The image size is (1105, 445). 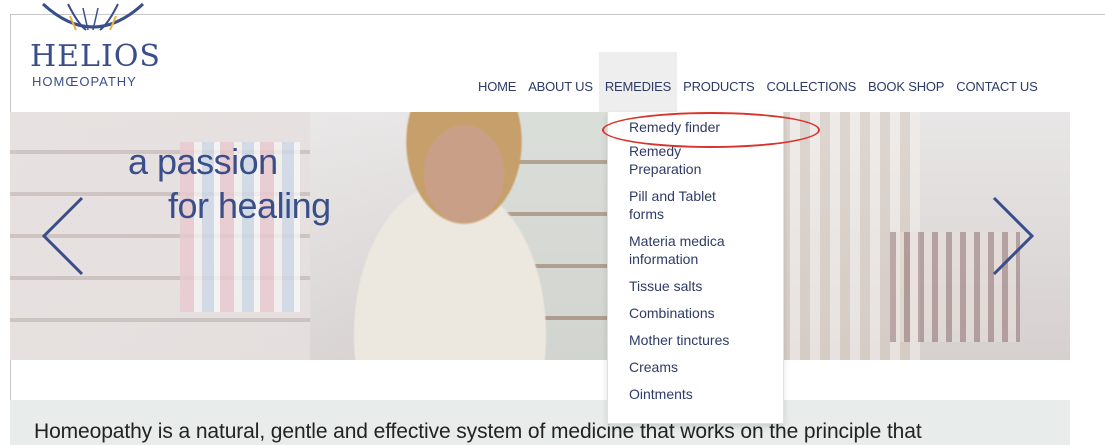 I want to click on site-logo: HELIOS HOMŒOPATHY, so click(x=110, y=53).